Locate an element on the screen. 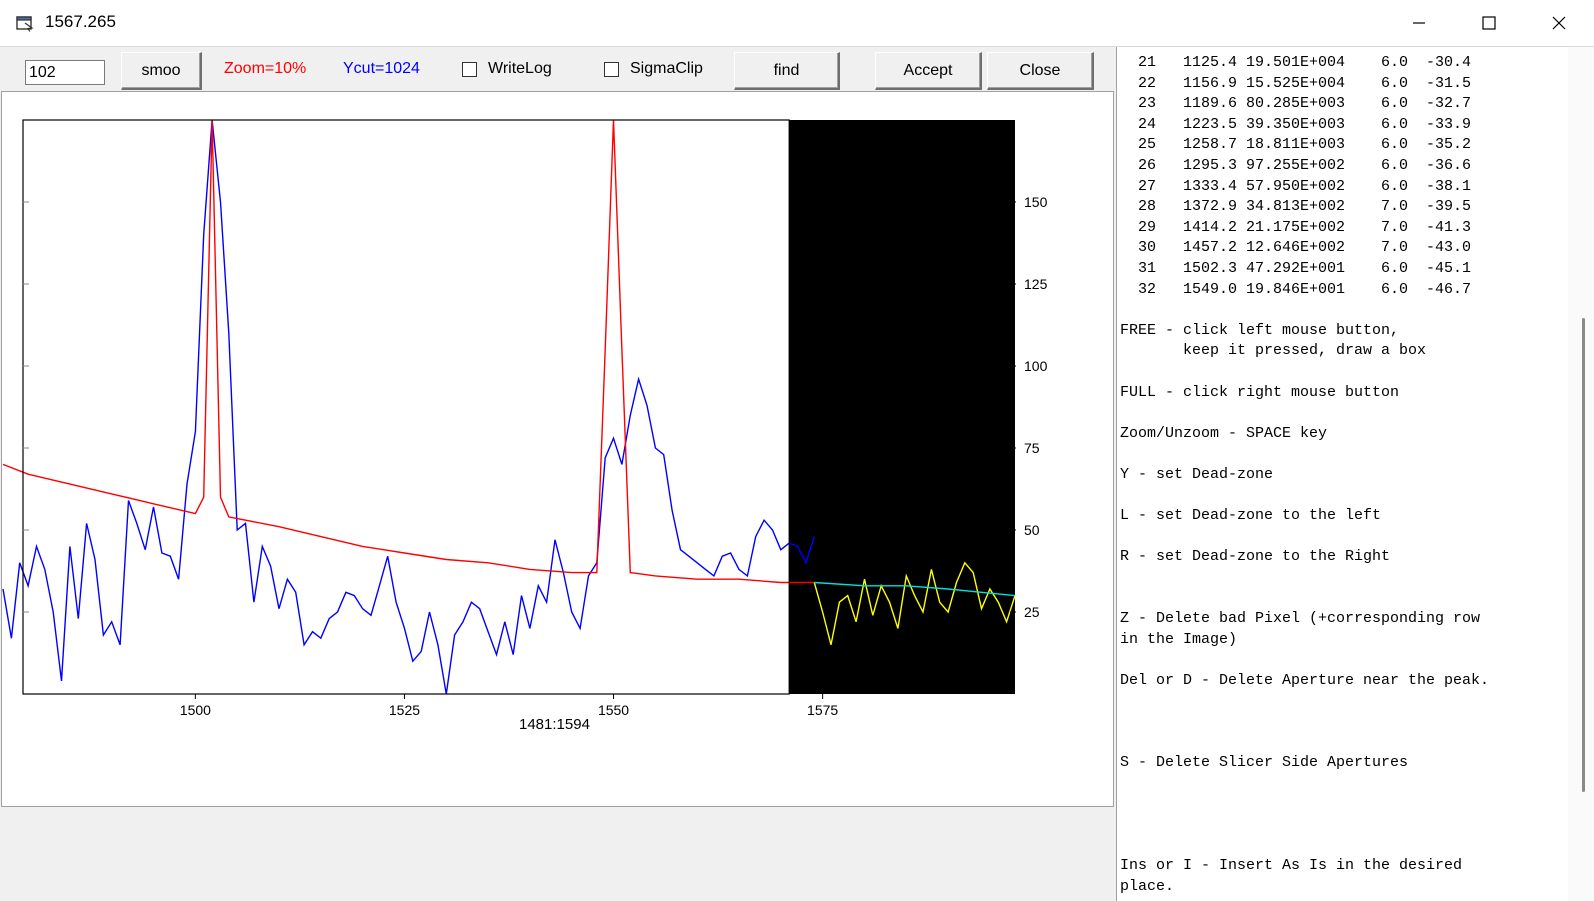 The image size is (1594, 901). x-tick-label: 1575 is located at coordinates (822, 710).